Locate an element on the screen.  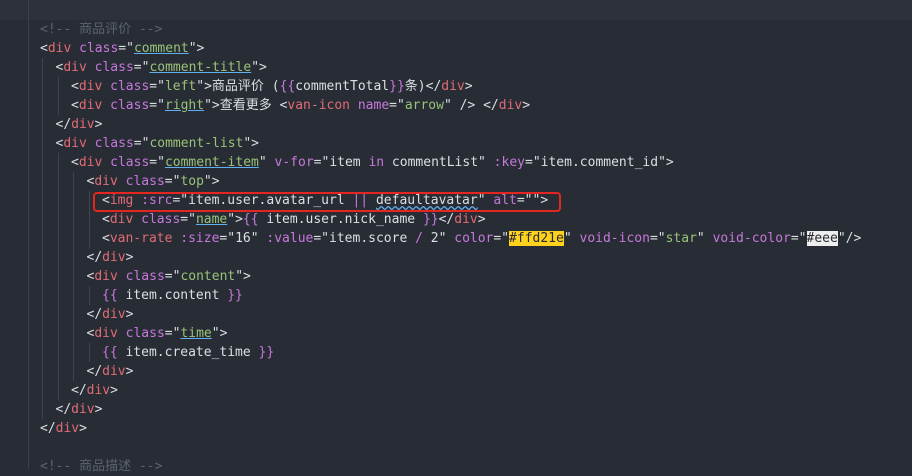
code-line: <div class="comment"> is located at coordinates (122, 48).